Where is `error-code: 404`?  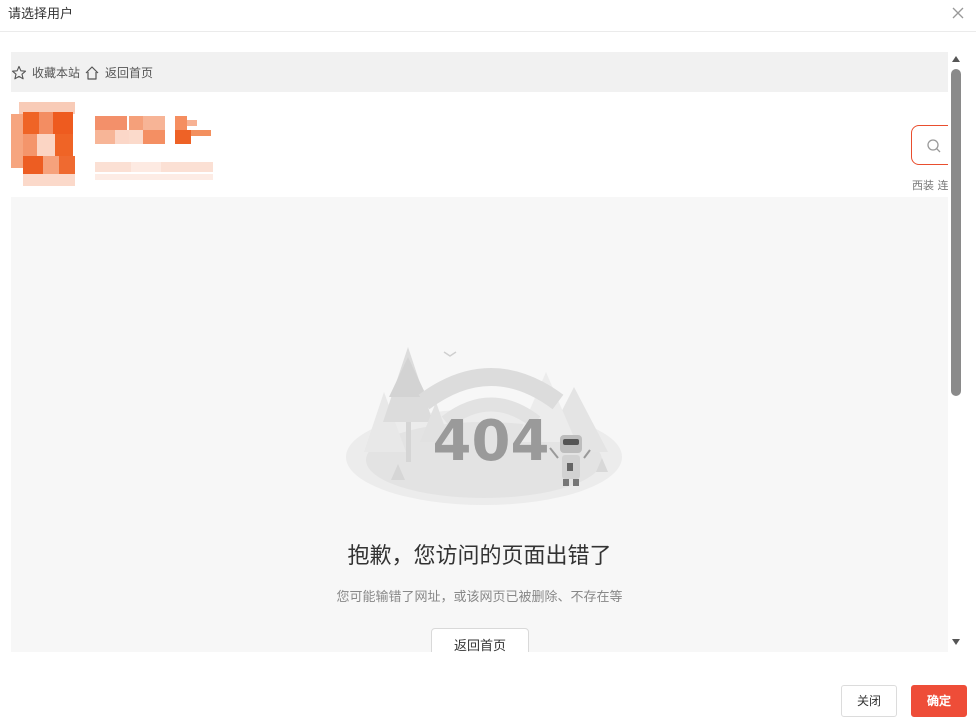
error-code: 404 is located at coordinates (491, 441).